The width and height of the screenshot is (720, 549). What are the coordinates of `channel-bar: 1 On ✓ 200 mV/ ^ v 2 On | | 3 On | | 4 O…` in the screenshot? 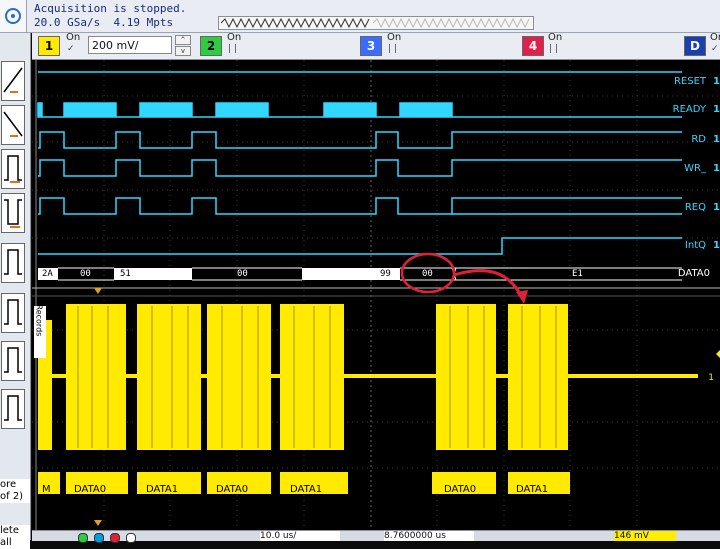 It's located at (376, 46).